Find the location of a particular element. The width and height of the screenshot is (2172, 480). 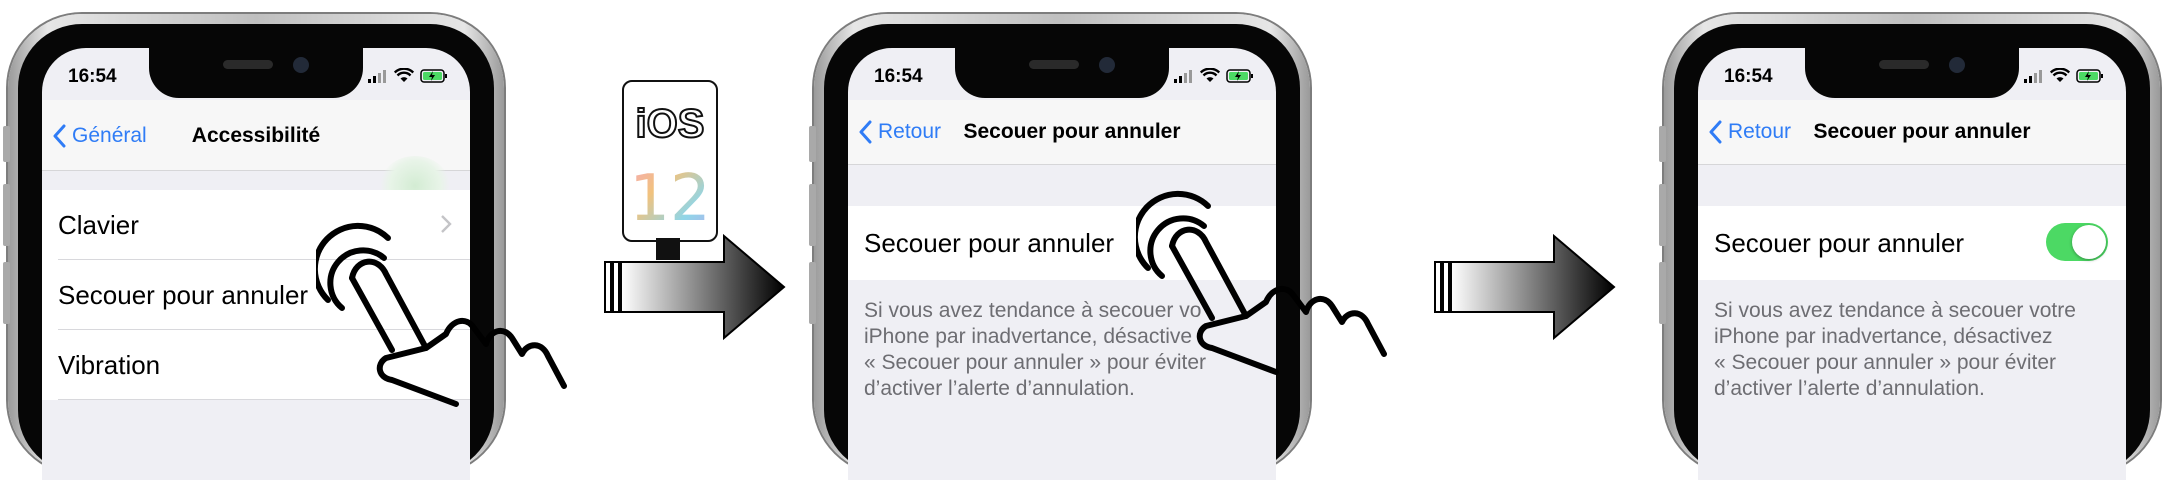

ios-label: iOS is located at coordinates (670, 124).